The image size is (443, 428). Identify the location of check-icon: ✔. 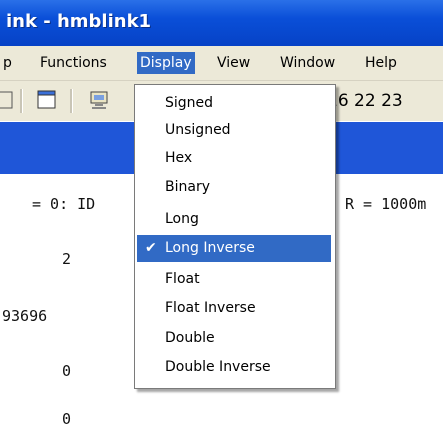
(151, 248).